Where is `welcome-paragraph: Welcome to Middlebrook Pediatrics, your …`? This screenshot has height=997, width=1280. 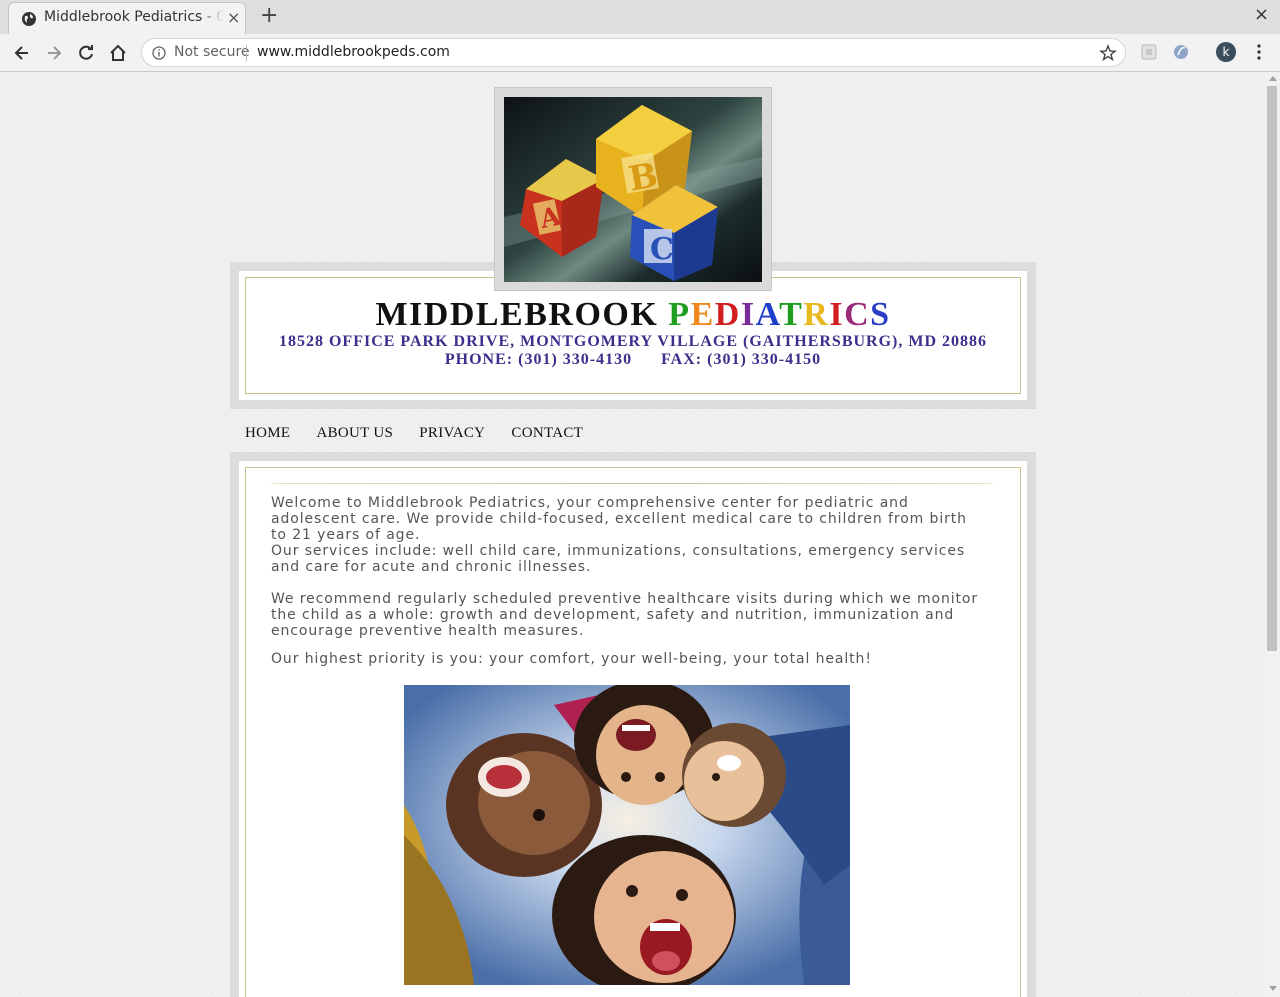 welcome-paragraph: Welcome to Middlebrook Pediatrics, your … is located at coordinates (619, 519).